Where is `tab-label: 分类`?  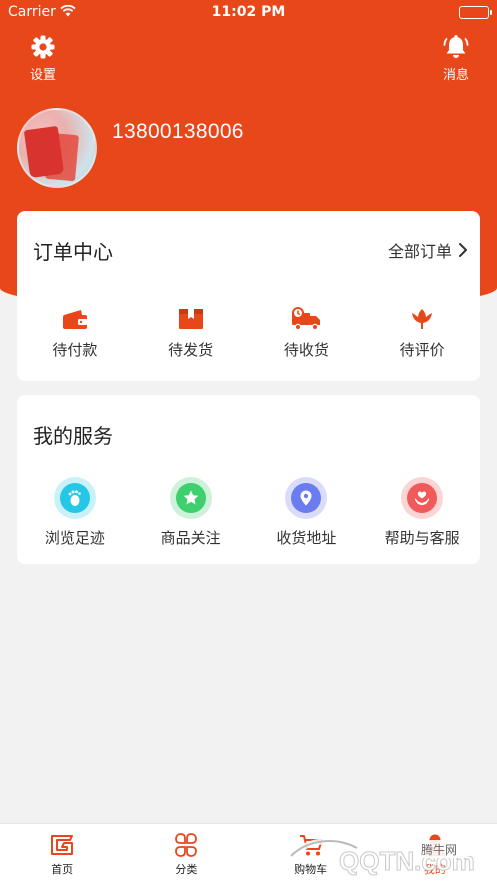
tab-label: 分类 is located at coordinates (186, 869).